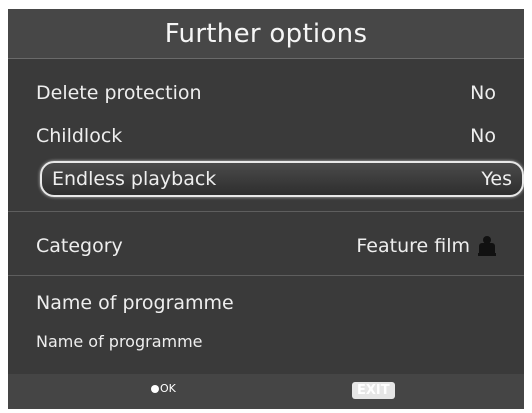  What do you see at coordinates (134, 179) in the screenshot?
I see `option-label: Endless playback` at bounding box center [134, 179].